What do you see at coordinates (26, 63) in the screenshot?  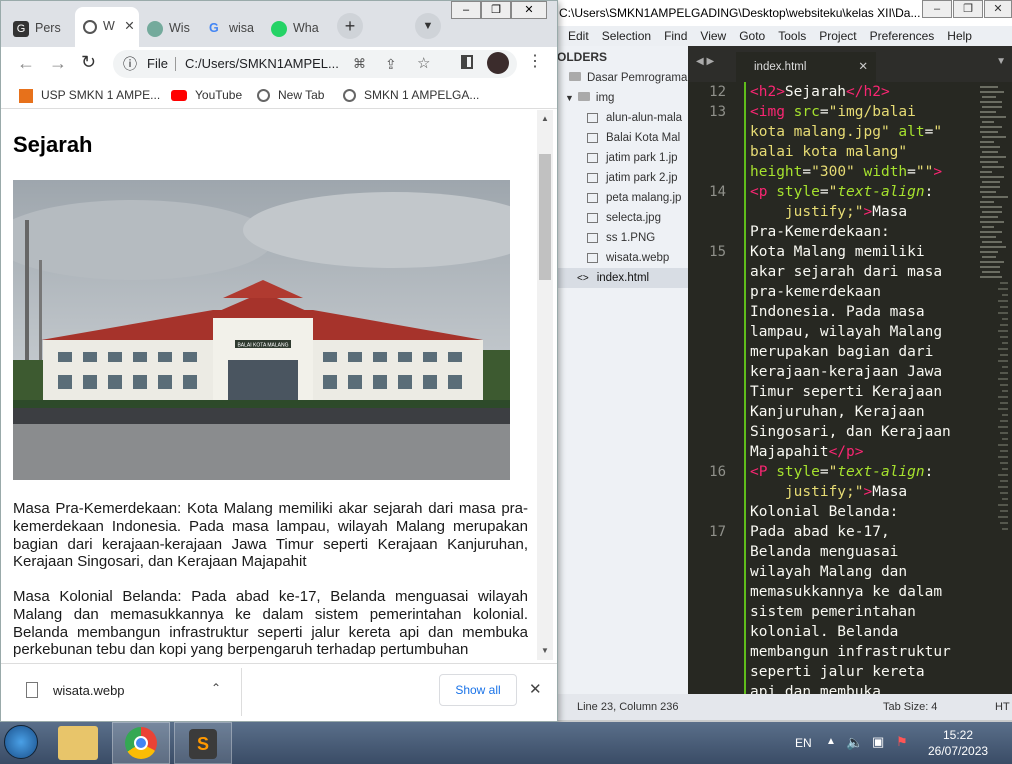 I see `back-arrow-icon: ←` at bounding box center [26, 63].